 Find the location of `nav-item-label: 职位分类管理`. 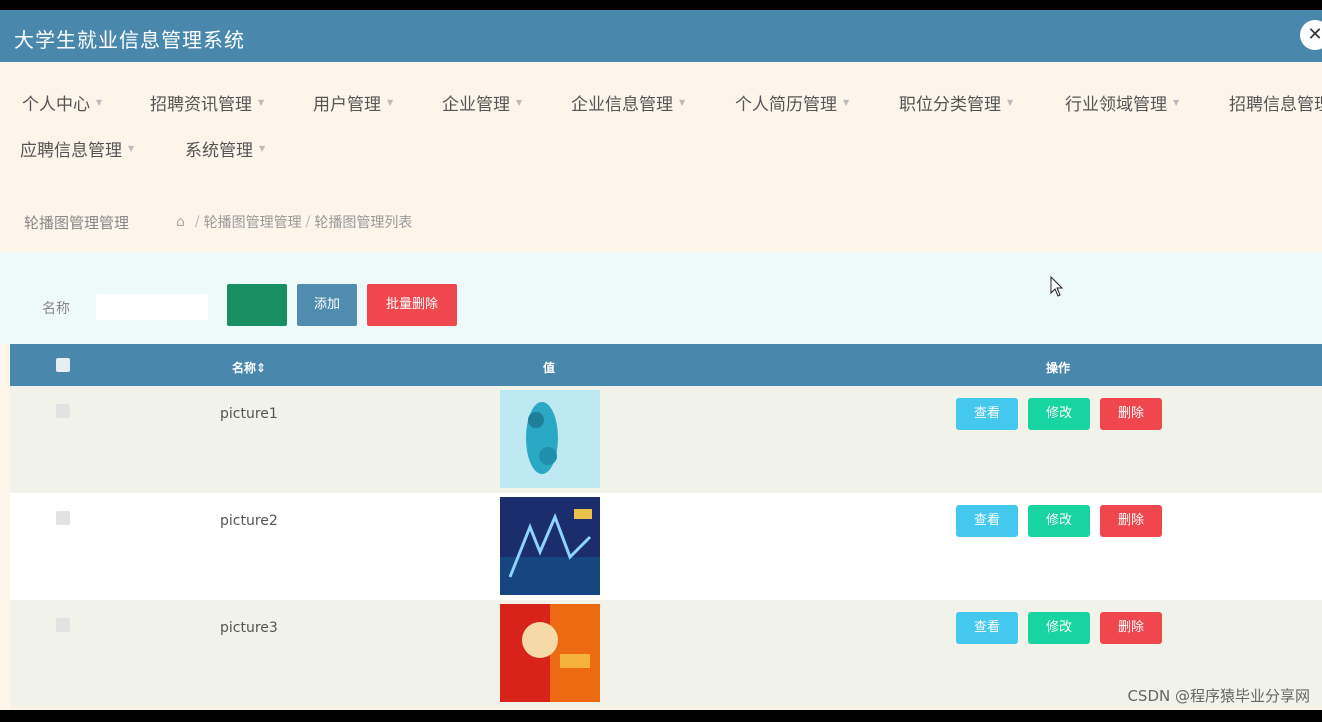

nav-item-label: 职位分类管理 is located at coordinates (950, 105).